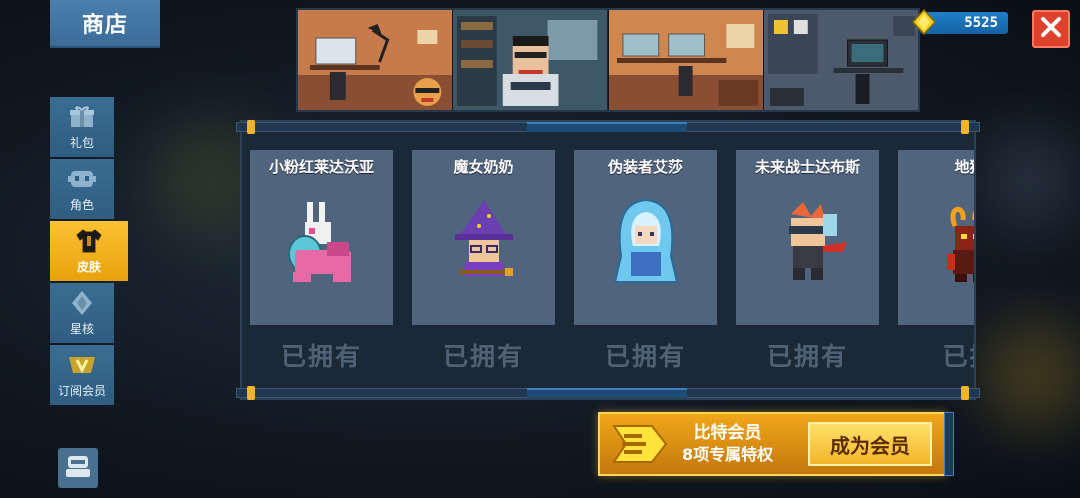 Image resolution: width=1080 pixels, height=498 pixels. Describe the element at coordinates (319, 242) in the screenshot. I see `skin-art-pink-rabbit-mech` at that location.